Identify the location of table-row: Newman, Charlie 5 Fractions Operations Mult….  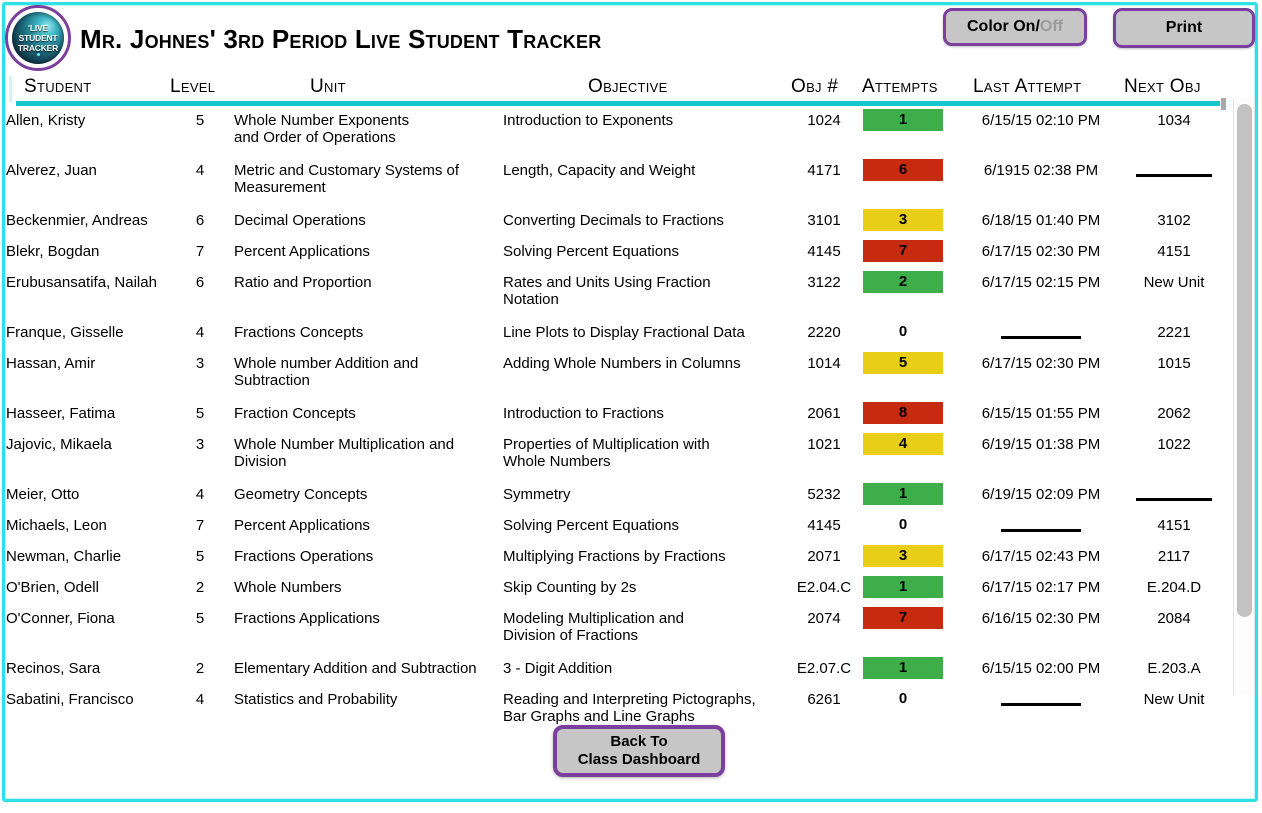
(615, 557).